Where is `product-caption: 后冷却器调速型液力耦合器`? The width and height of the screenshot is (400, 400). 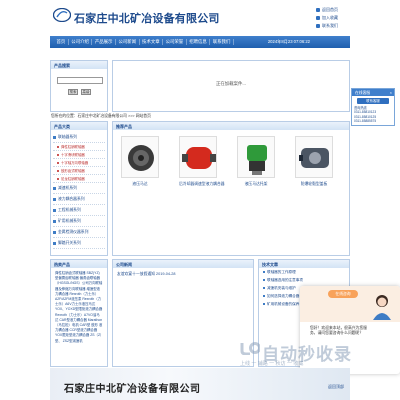 product-caption: 后冷却器调速型液力耦合器 is located at coordinates (202, 184).